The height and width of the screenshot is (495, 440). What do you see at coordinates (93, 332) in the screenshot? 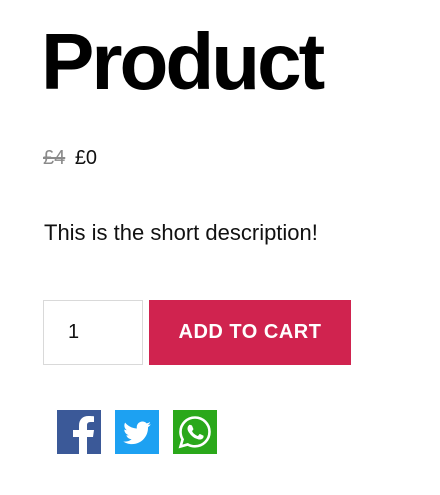
I see `quantity-input` at bounding box center [93, 332].